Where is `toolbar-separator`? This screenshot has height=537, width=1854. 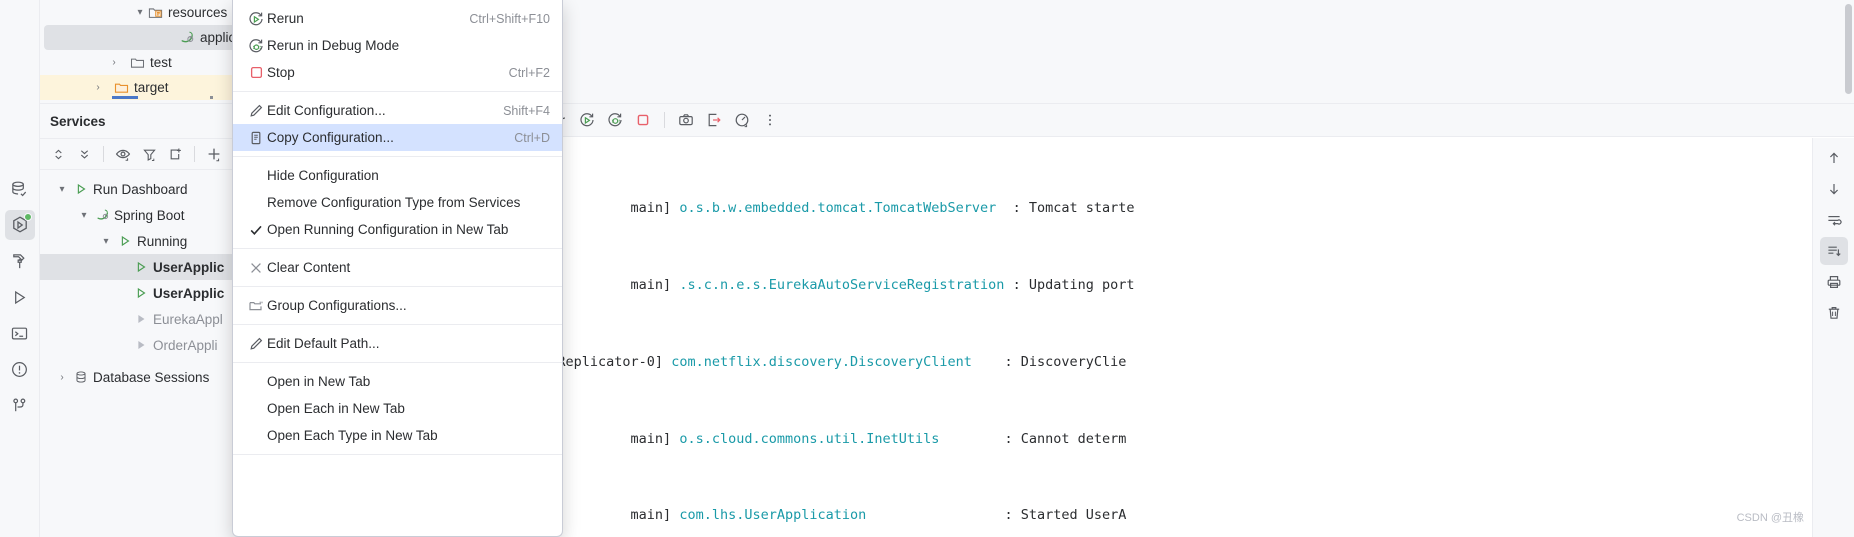
toolbar-separator is located at coordinates (194, 154).